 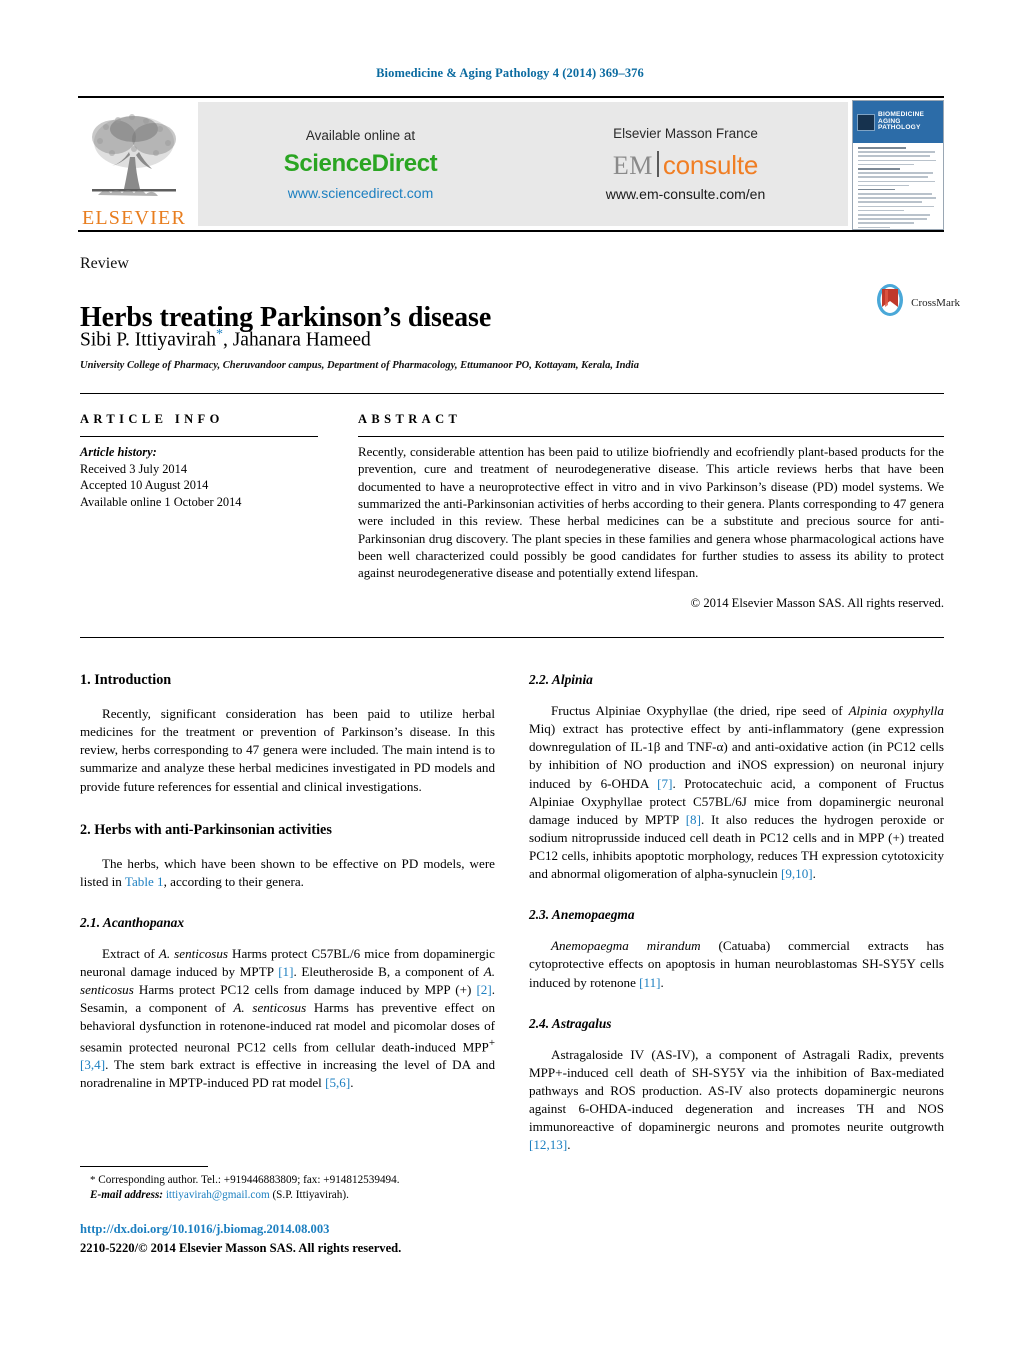 I want to click on ref-link-11: [11], so click(x=649, y=982).